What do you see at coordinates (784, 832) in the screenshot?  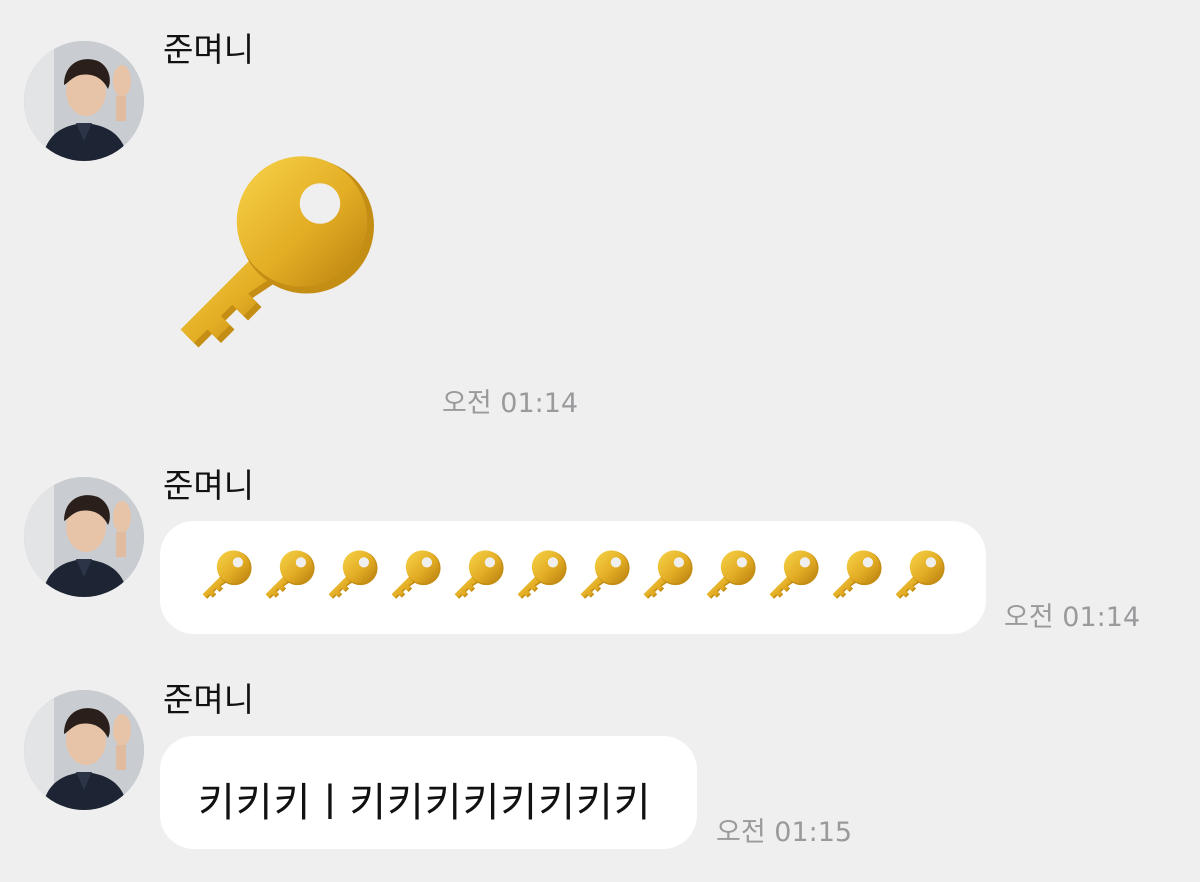 I see `message-time: 오전 01:15` at bounding box center [784, 832].